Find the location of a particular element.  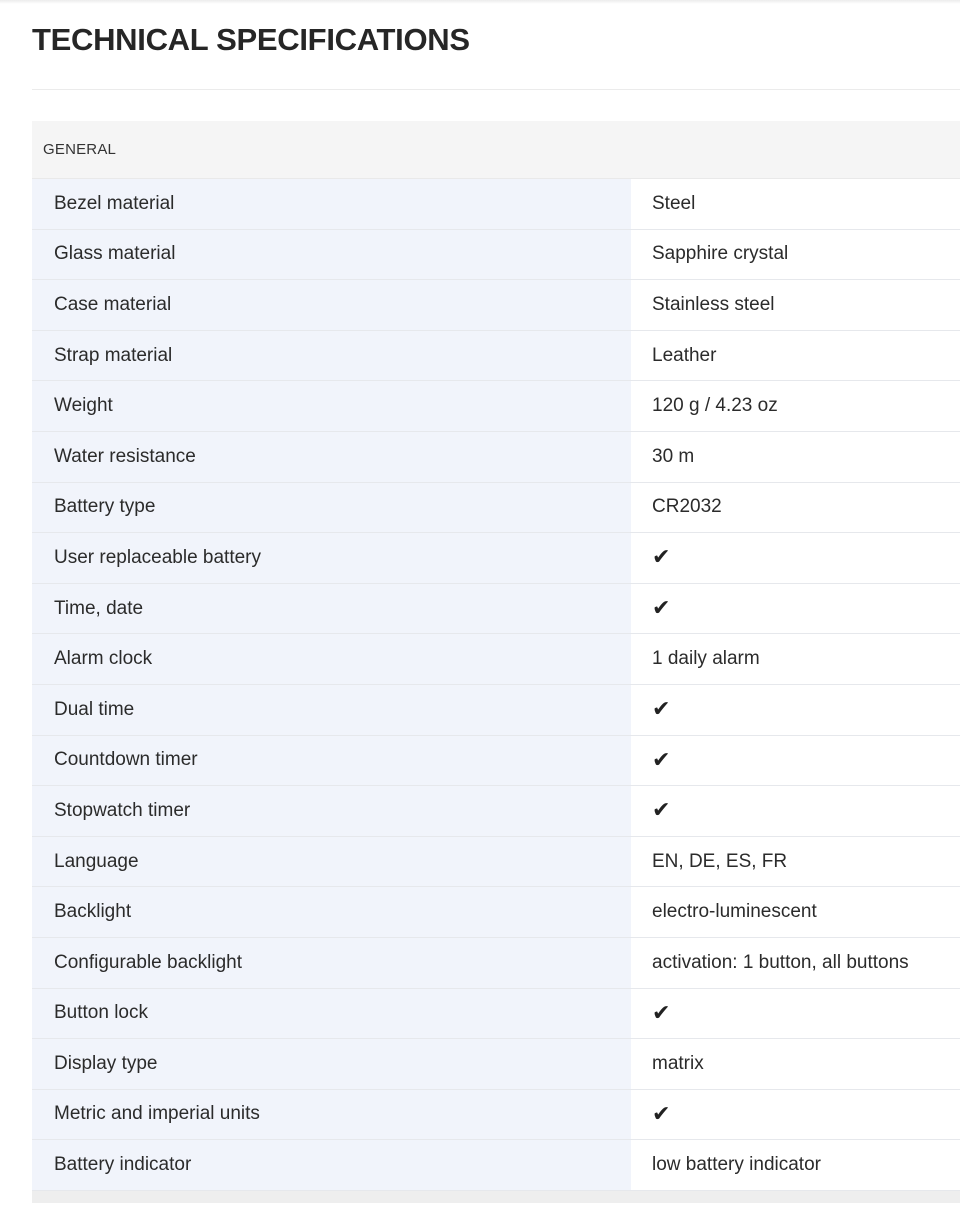

spec-label: Backlight is located at coordinates (331, 912).